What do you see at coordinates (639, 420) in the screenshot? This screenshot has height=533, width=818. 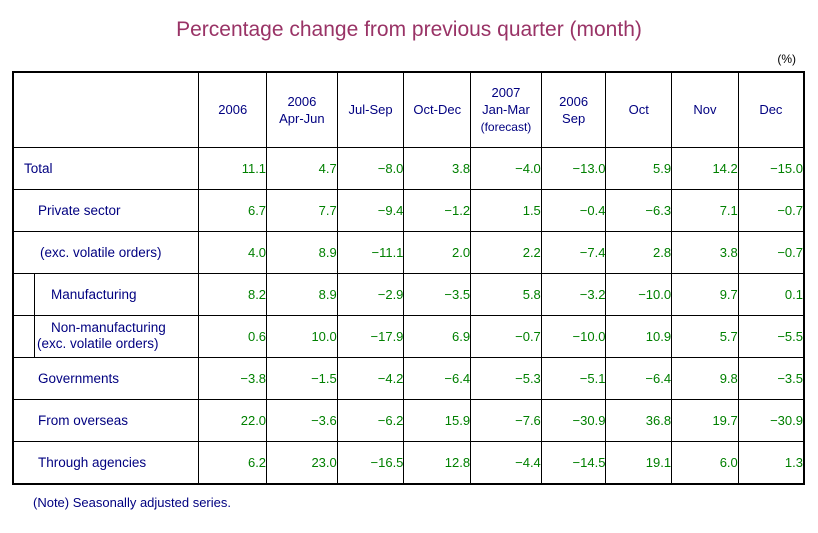 I see `cell-value: 36.8` at bounding box center [639, 420].